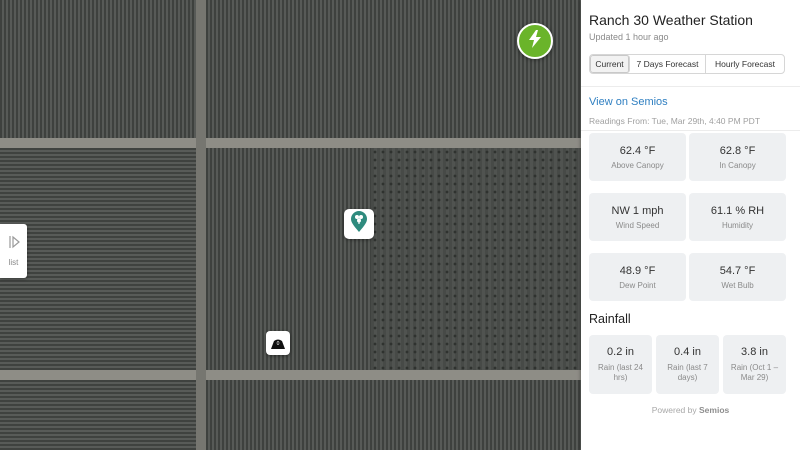 This screenshot has width=800, height=450. What do you see at coordinates (714, 410) in the screenshot?
I see `powered-by-brand: Semios` at bounding box center [714, 410].